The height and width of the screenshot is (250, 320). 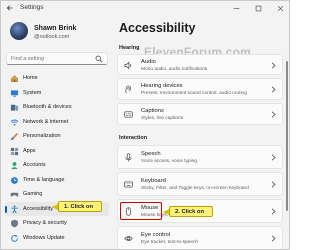 What do you see at coordinates (200, 157) in the screenshot?
I see `card-speech: Speech Voice access, voice typing` at bounding box center [200, 157].